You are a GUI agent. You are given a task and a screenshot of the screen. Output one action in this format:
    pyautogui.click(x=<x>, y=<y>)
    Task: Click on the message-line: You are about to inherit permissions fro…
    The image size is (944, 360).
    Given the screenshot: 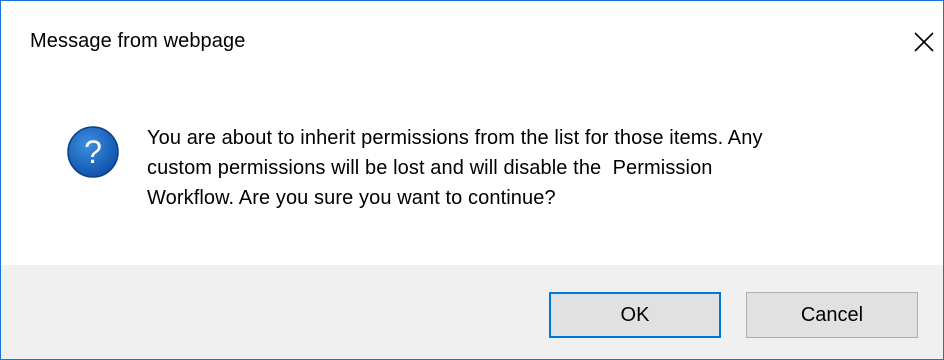 What is the action you would take?
    pyautogui.click(x=455, y=138)
    